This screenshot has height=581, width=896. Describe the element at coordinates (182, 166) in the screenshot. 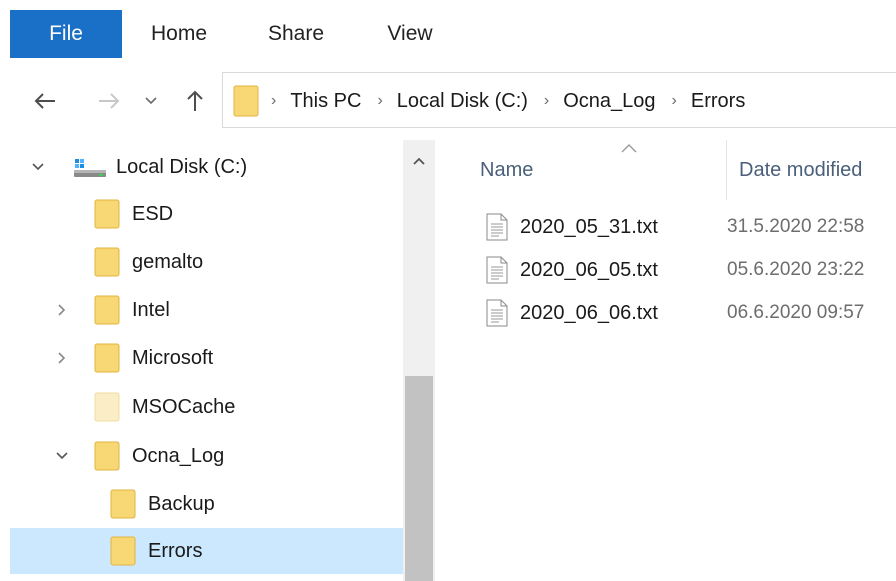

I see `tree-item-label: Local Disk (C:)` at that location.